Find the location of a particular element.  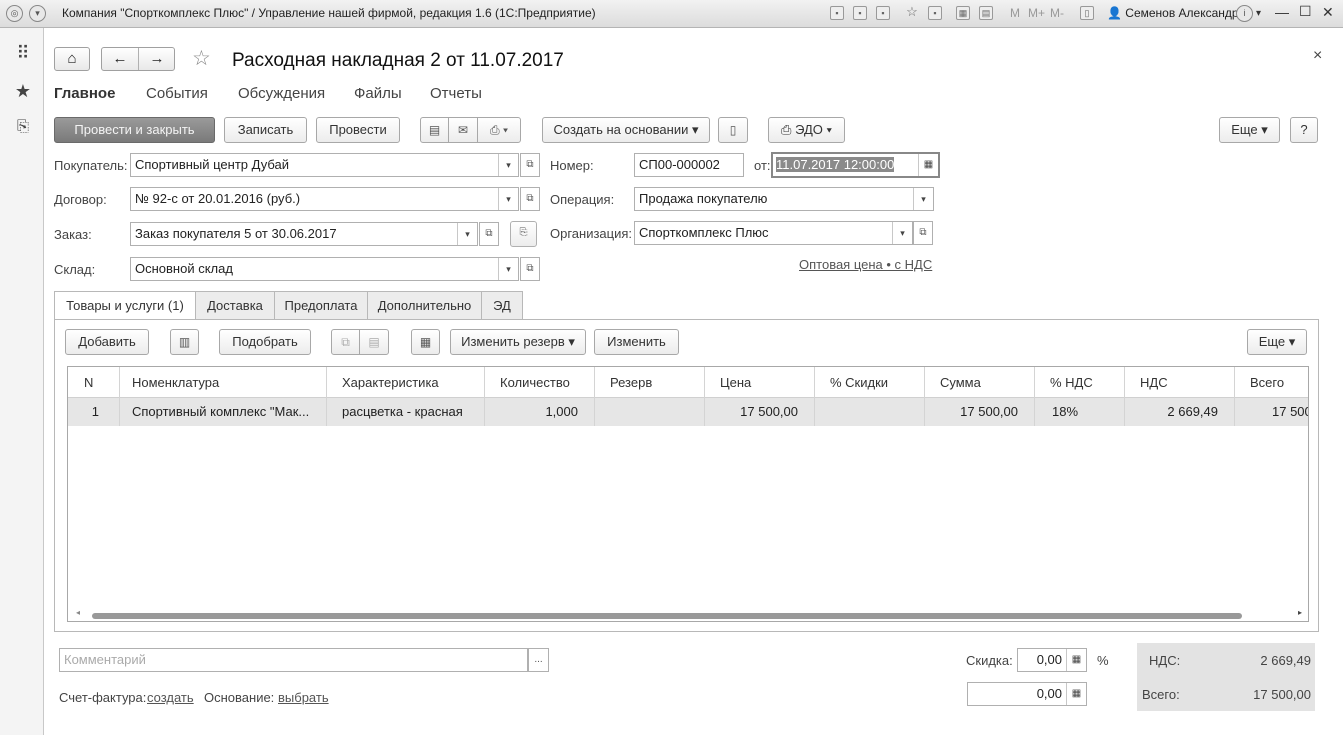

pick-button: Подобрать is located at coordinates (265, 342).